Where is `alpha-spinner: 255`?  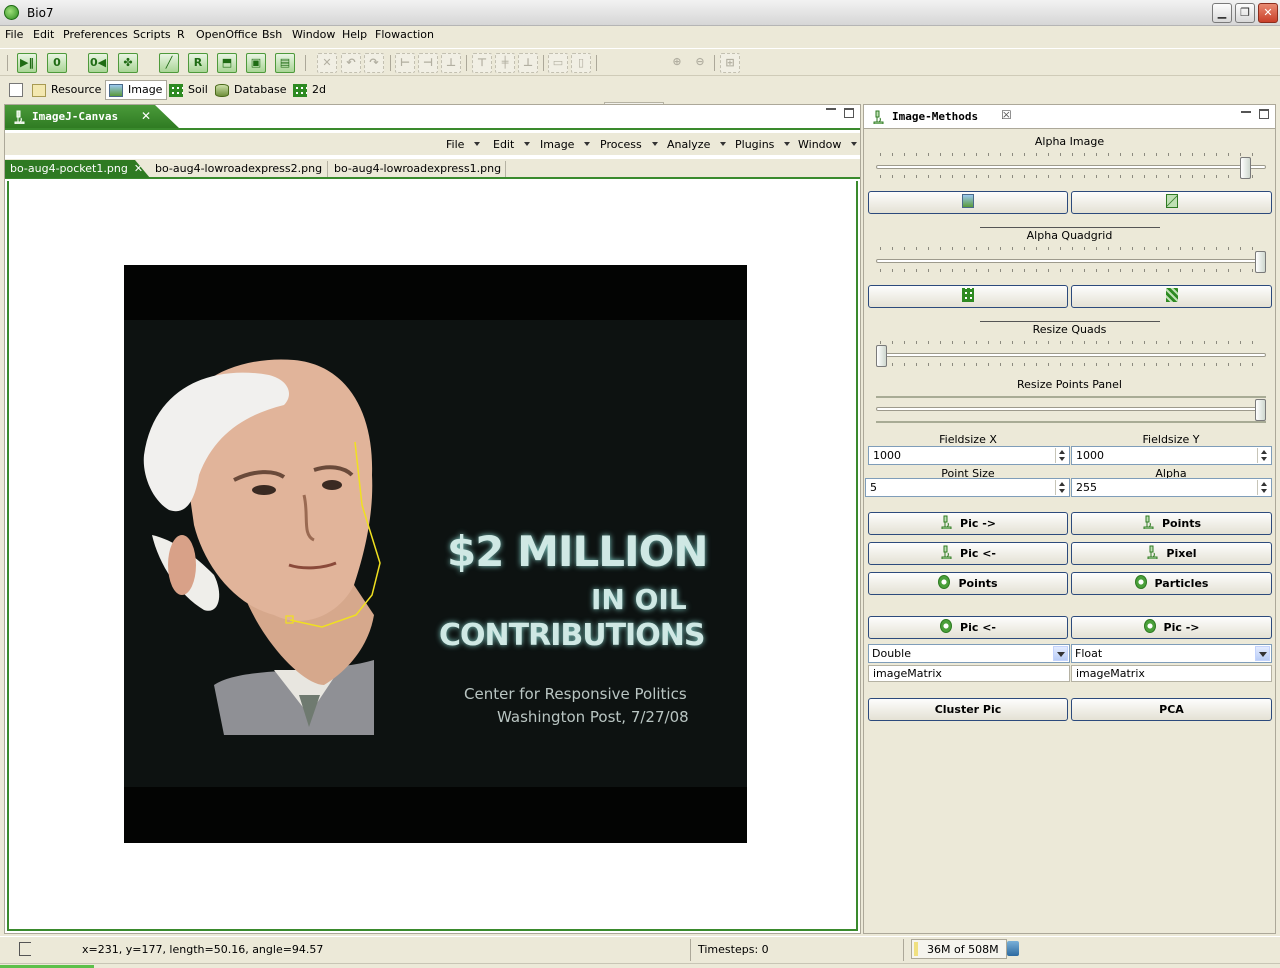 alpha-spinner: 255 is located at coordinates (1171, 487).